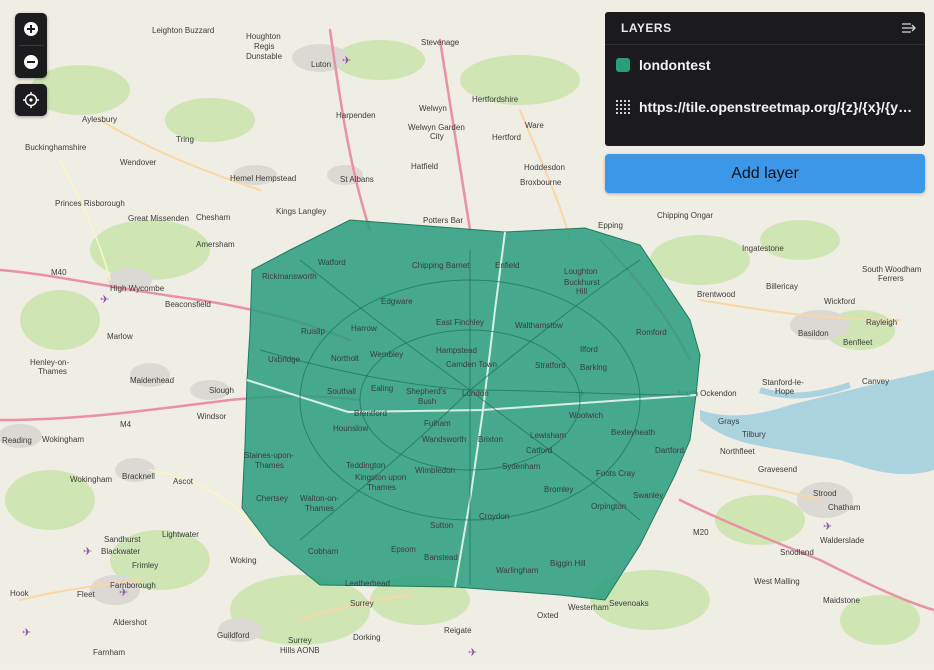 This screenshot has height=670, width=934. I want to click on place-label: Hemel Hempstead, so click(263, 178).